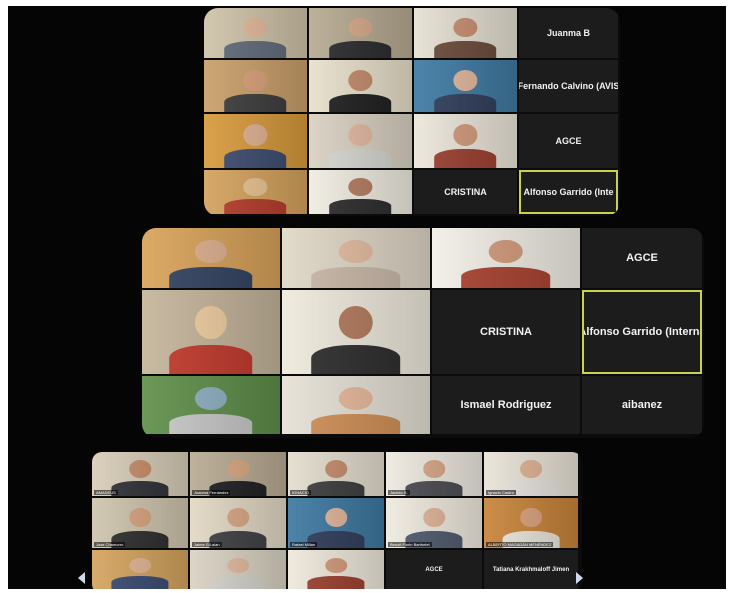 The width and height of the screenshot is (736, 593). What do you see at coordinates (434, 474) in the screenshot?
I see `participant-video-tile: Jacinto S.` at bounding box center [434, 474].